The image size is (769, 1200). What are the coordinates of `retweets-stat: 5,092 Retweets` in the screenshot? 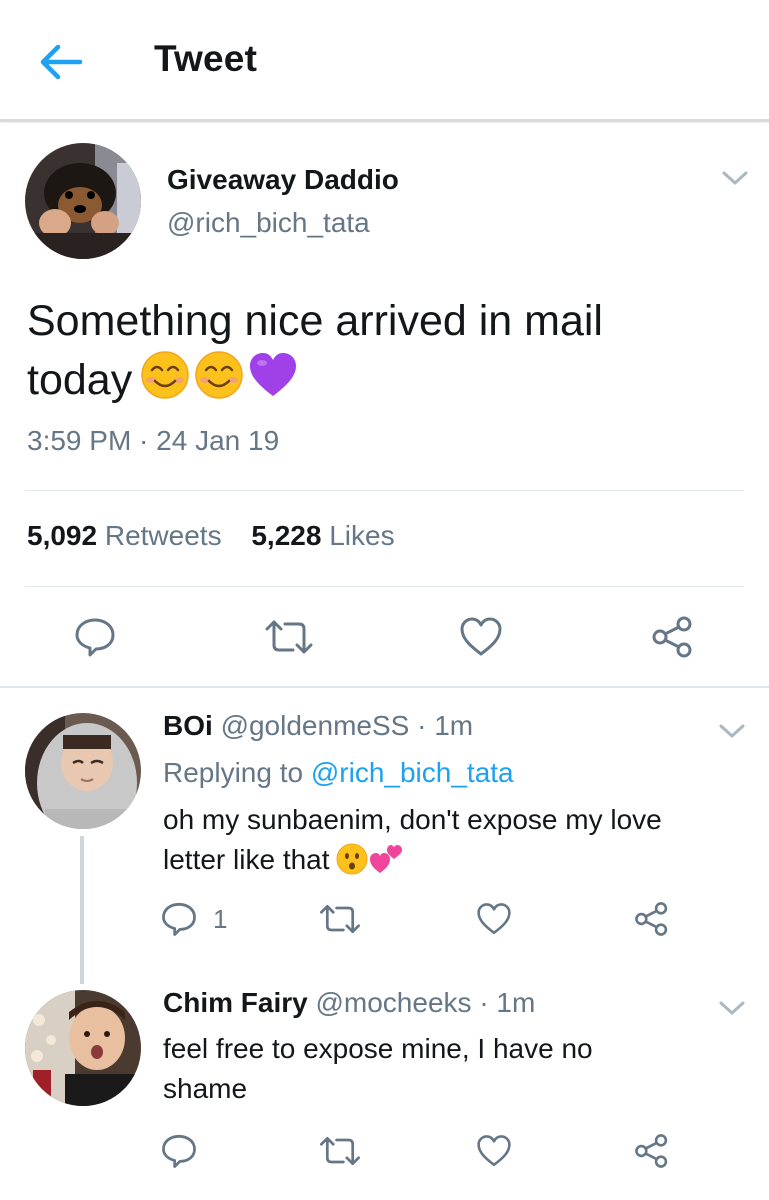 It's located at (124, 536).